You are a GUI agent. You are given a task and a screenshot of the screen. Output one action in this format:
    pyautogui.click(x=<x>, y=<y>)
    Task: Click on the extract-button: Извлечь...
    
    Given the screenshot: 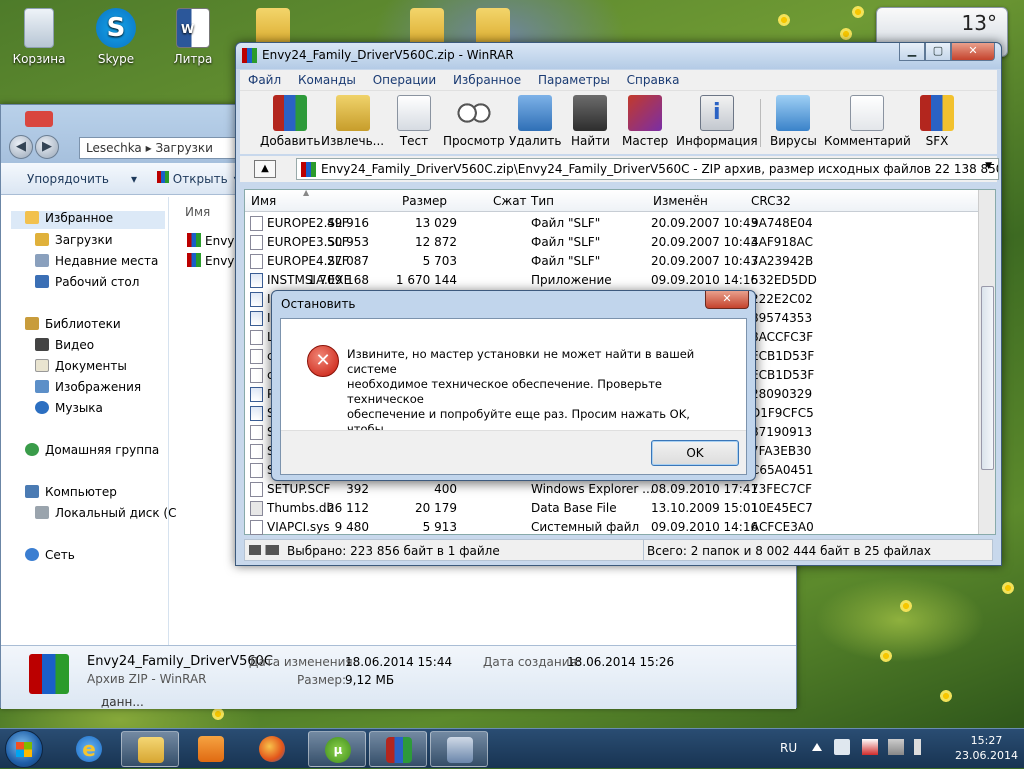 What is the action you would take?
    pyautogui.click(x=352, y=121)
    